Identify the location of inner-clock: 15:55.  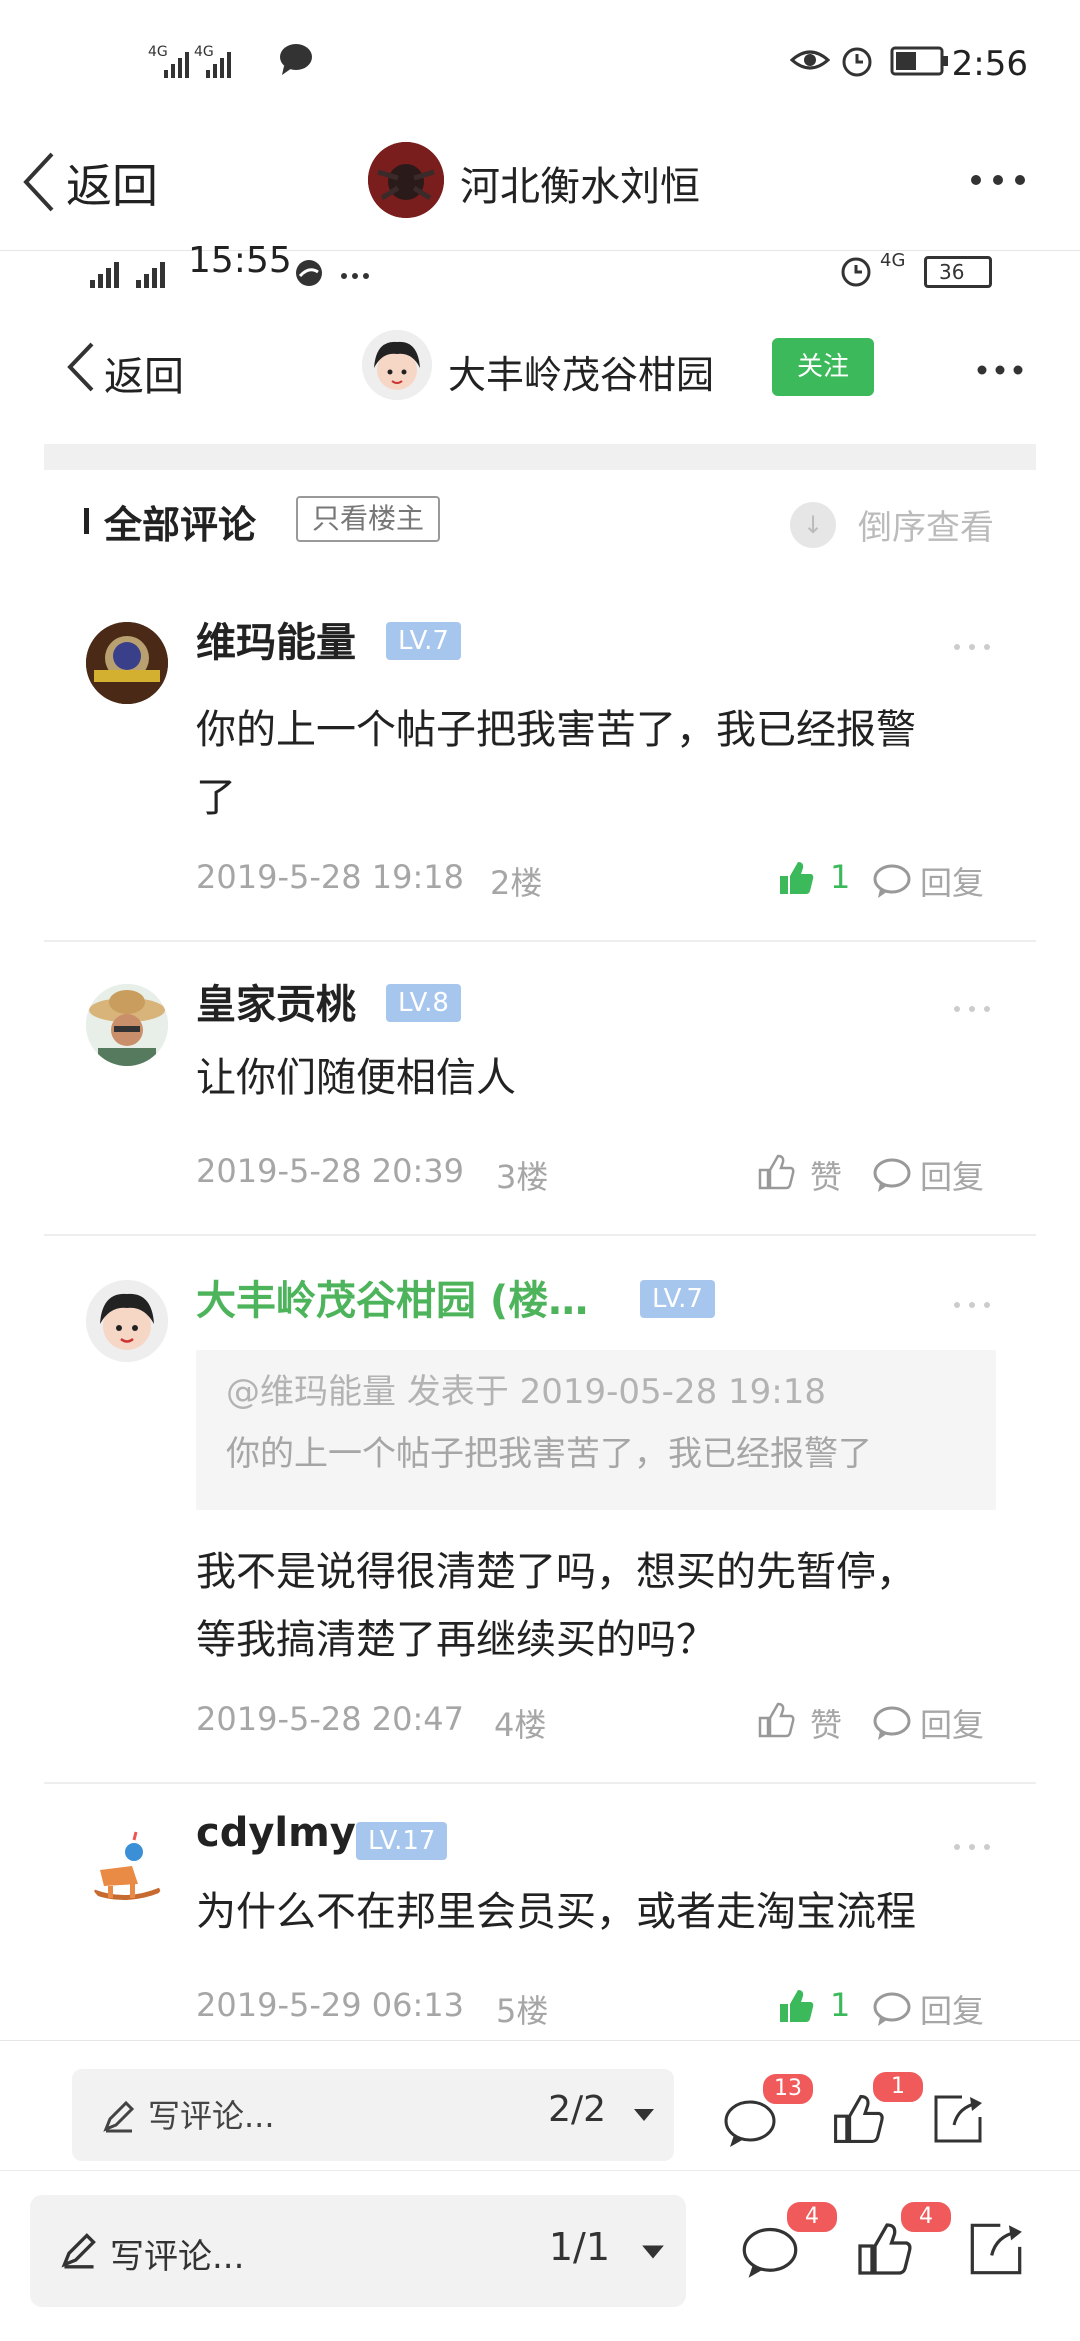
(240, 260).